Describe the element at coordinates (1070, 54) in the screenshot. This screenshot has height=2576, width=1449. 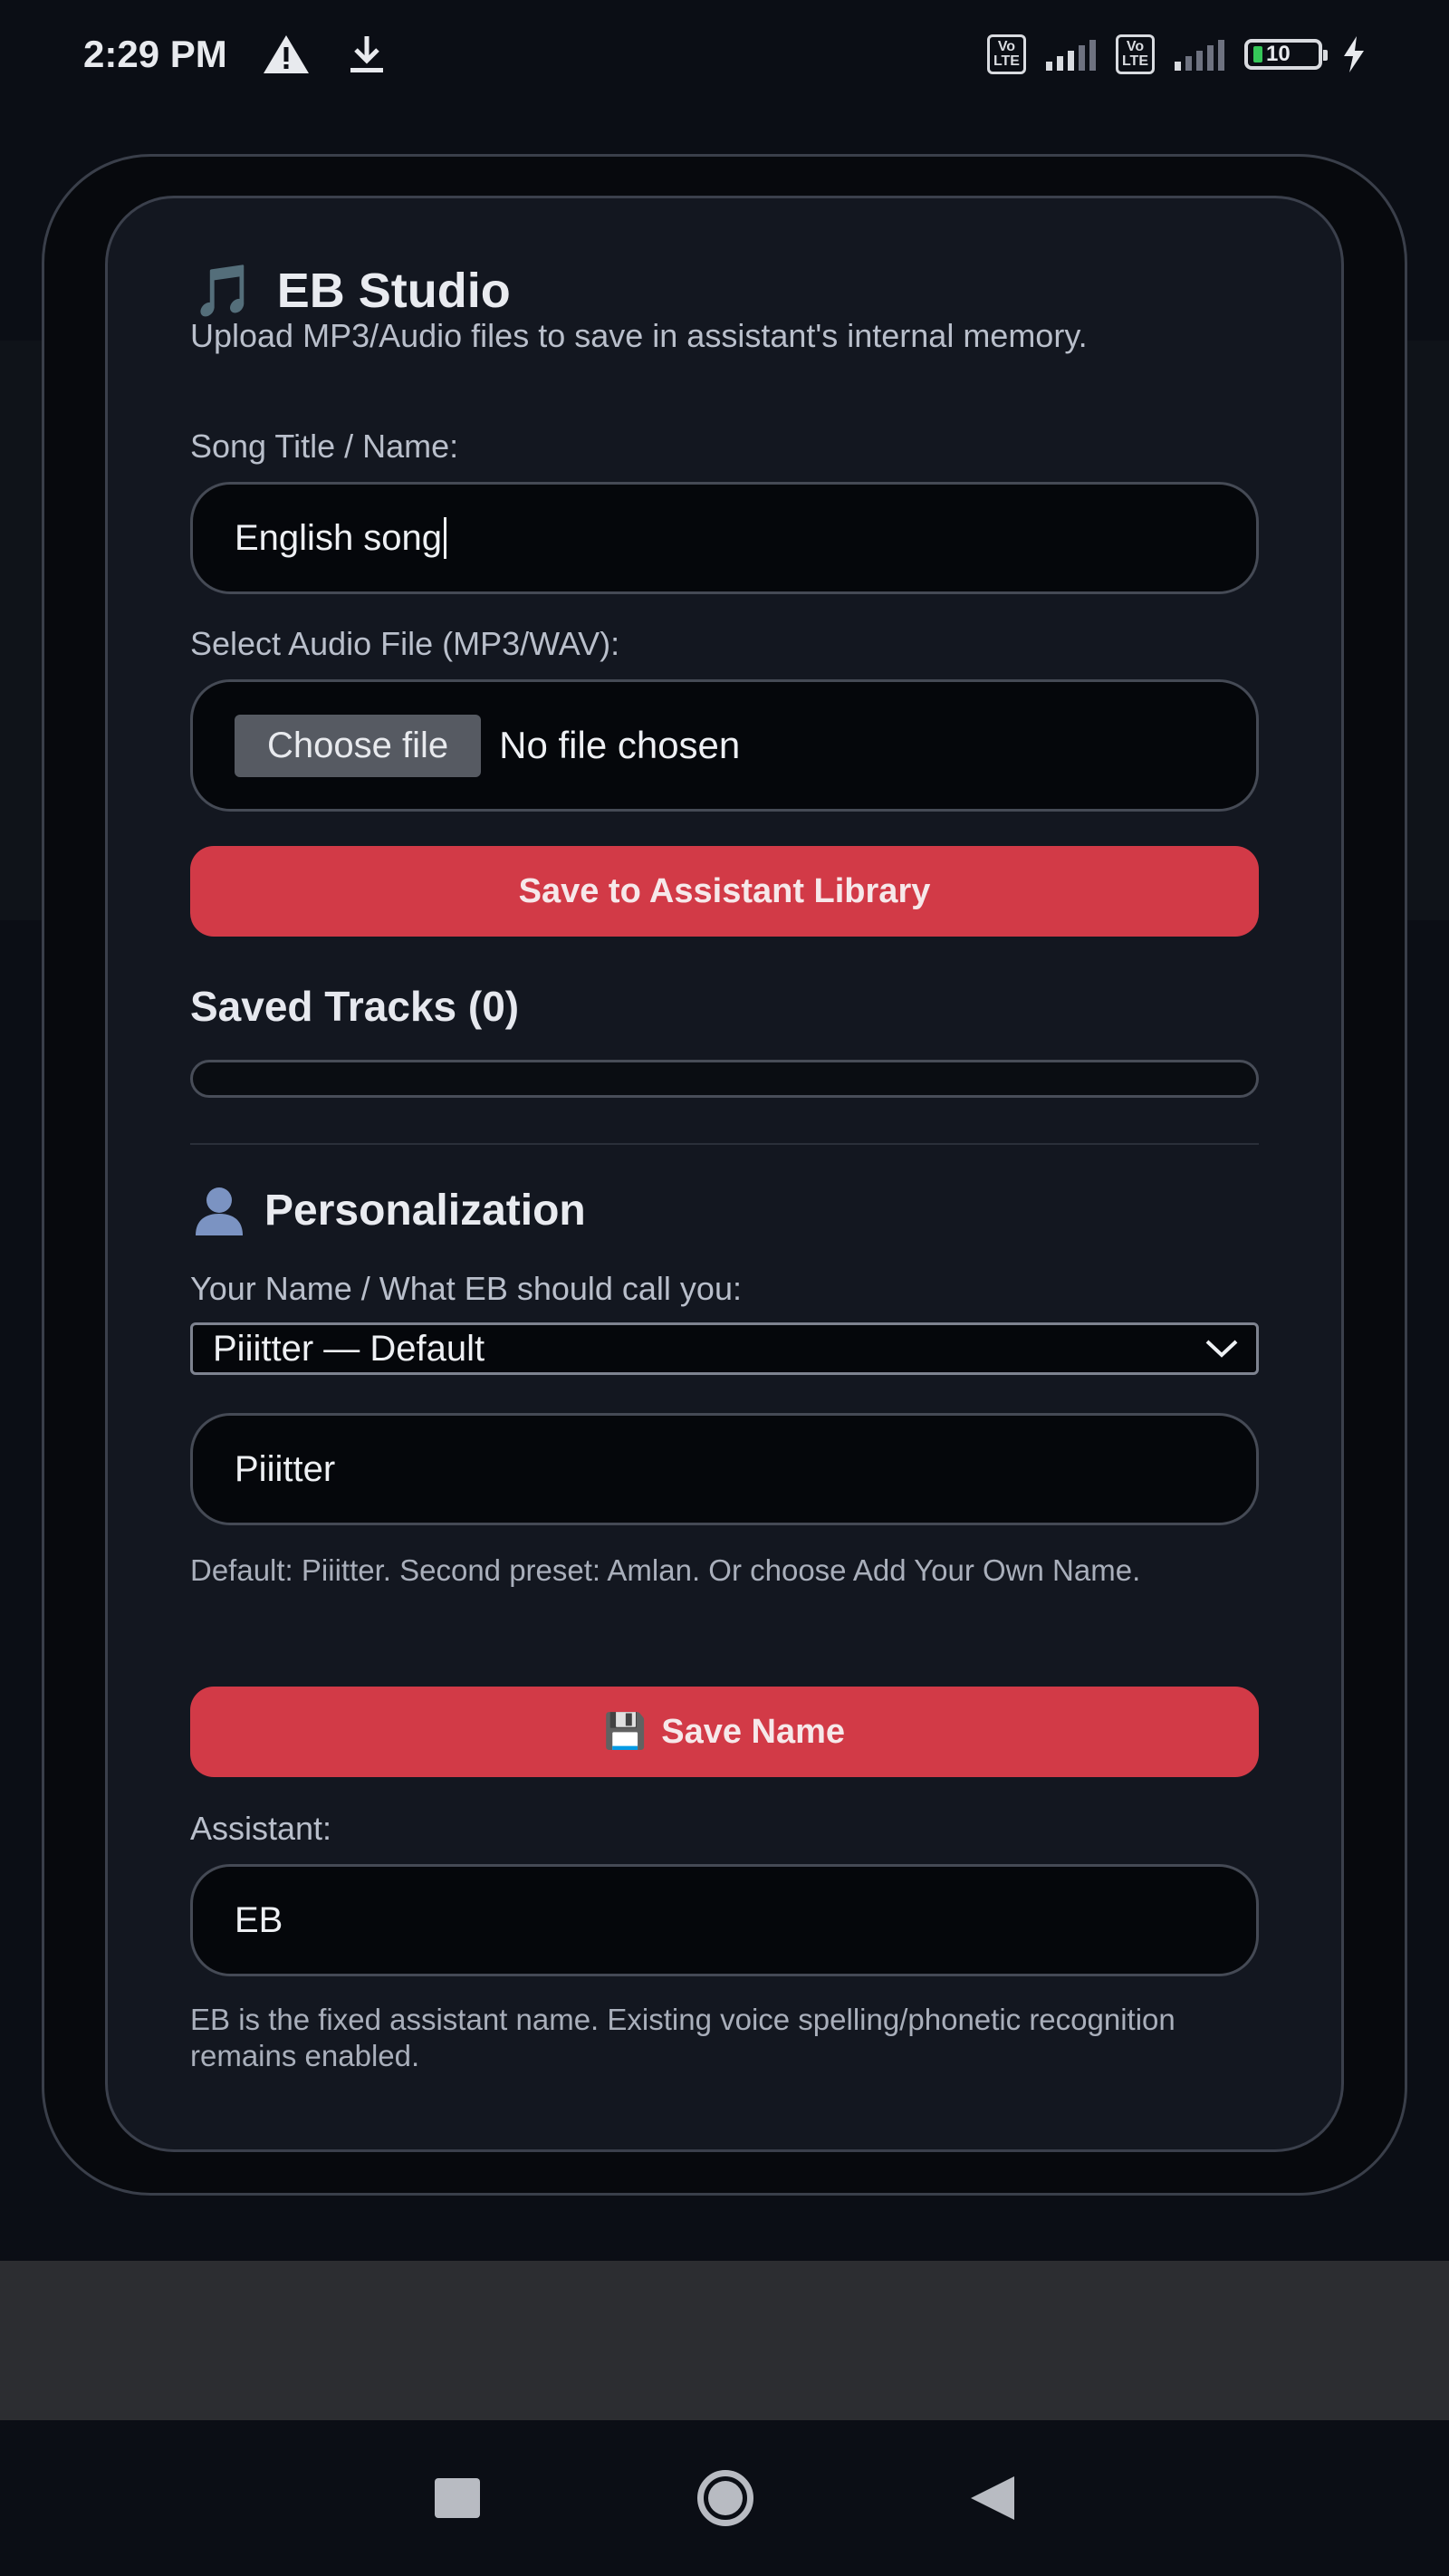
I see `signal-bars-1-icon` at that location.